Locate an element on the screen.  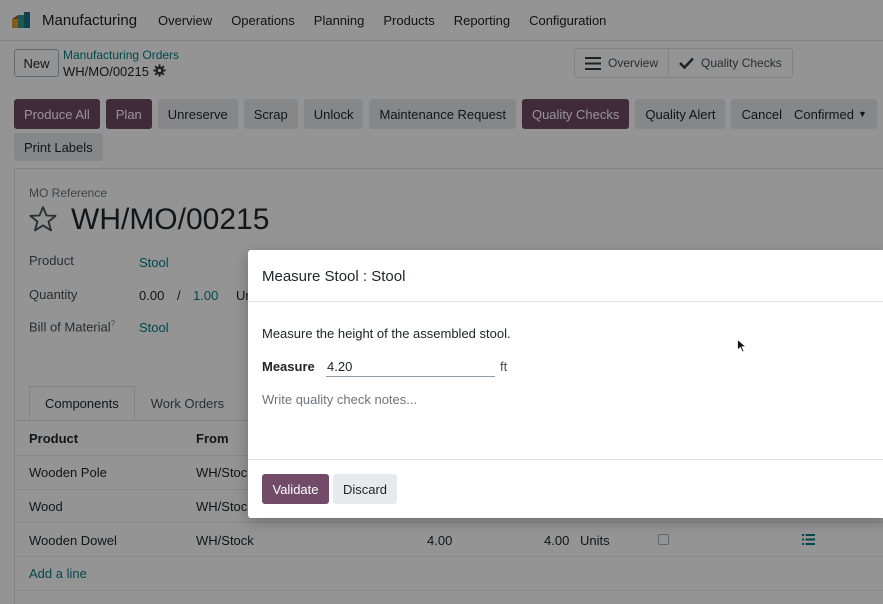
discard-button: Discard is located at coordinates (365, 489).